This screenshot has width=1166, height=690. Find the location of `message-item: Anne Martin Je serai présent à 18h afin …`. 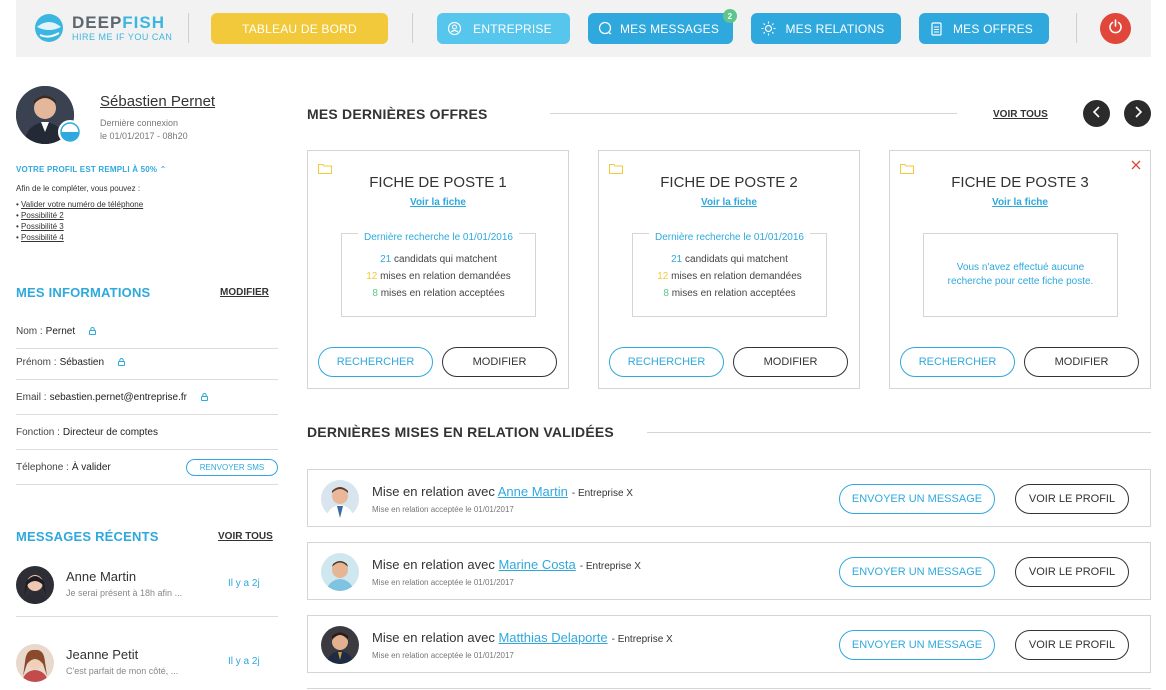

message-item: Anne Martin Je serai présent à 18h afin … is located at coordinates (147, 587).